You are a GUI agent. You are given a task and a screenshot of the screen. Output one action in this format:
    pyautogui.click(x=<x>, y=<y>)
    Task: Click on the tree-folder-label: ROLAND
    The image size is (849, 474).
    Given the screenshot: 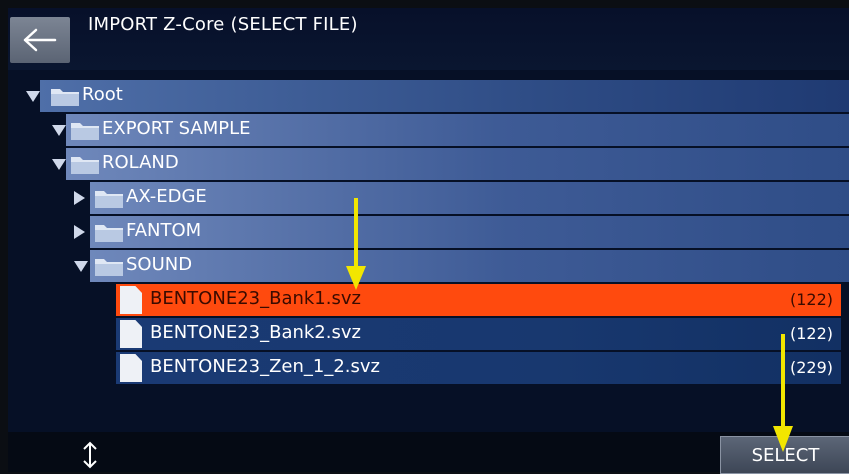 What is the action you would take?
    pyautogui.click(x=140, y=162)
    